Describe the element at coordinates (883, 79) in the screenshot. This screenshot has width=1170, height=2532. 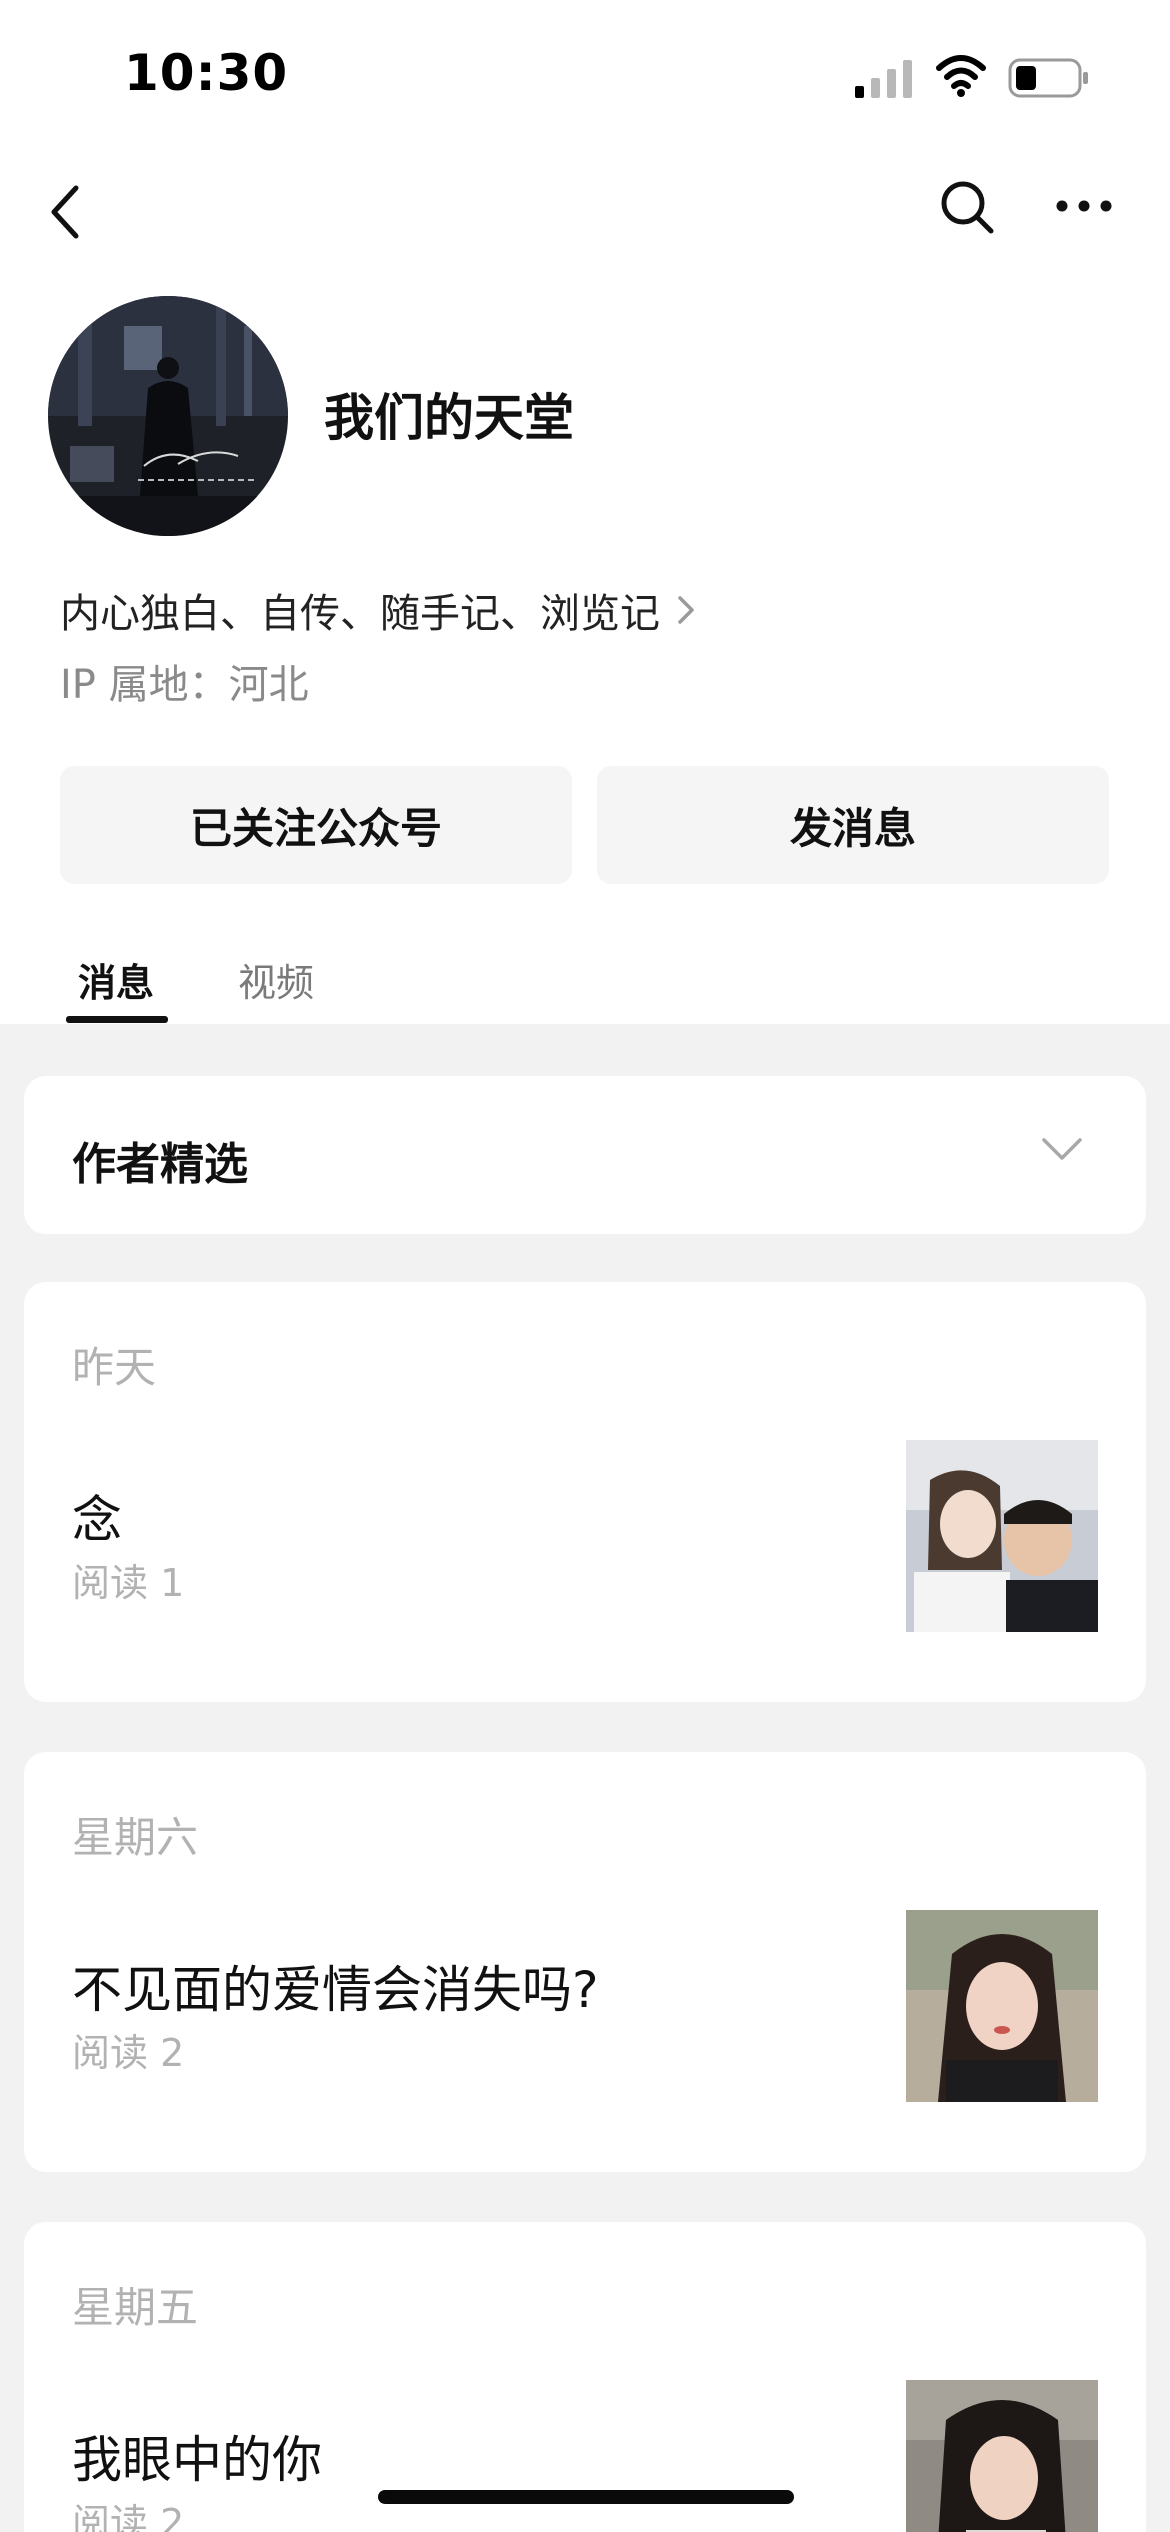
I see `cellular-signal-icon` at that location.